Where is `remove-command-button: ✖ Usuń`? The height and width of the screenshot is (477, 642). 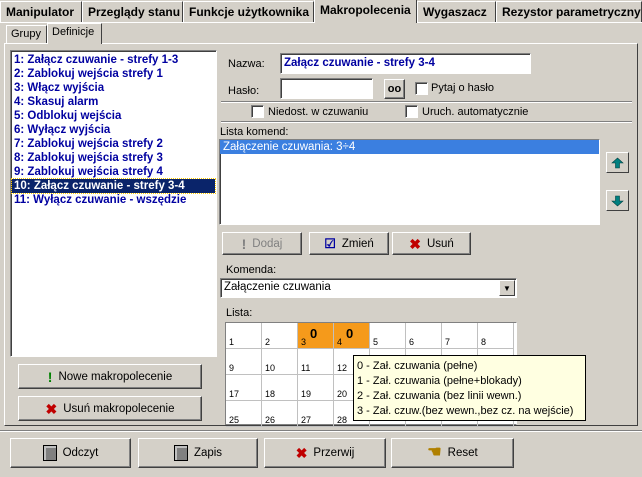 remove-command-button: ✖ Usuń is located at coordinates (431, 243).